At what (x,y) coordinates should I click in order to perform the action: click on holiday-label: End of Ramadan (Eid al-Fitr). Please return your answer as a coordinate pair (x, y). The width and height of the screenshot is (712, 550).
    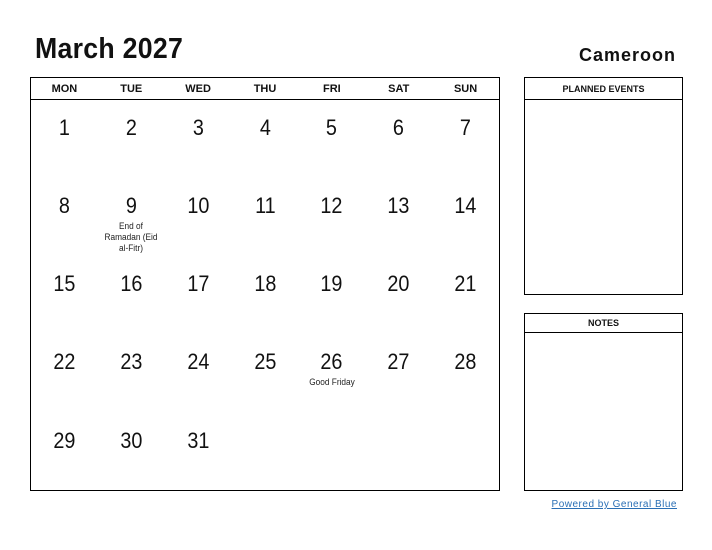
    Looking at the image, I should click on (131, 237).